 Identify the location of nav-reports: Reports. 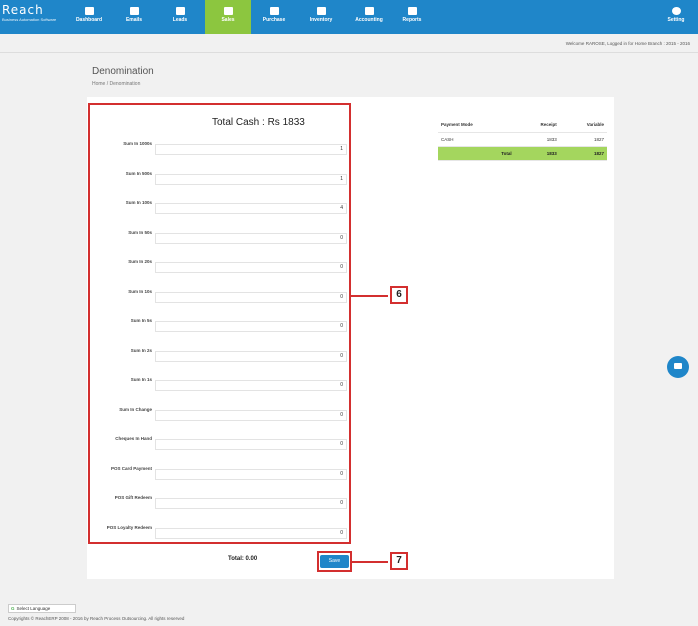
(412, 17).